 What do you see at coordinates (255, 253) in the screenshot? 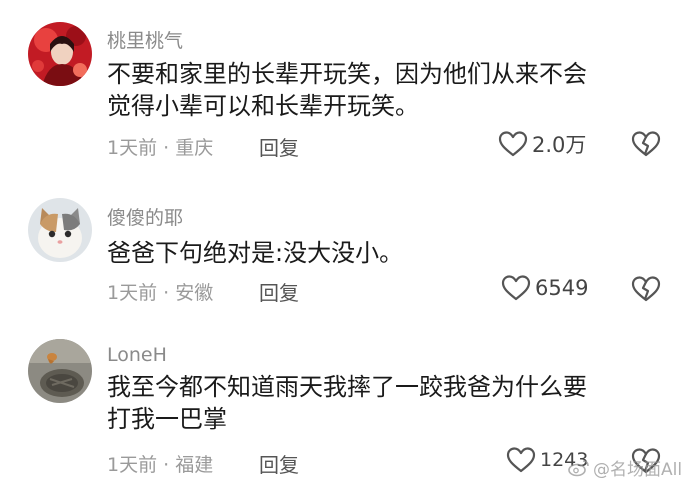
I see `comment-text-line: 爸爸下句绝对是:没大没小。` at bounding box center [255, 253].